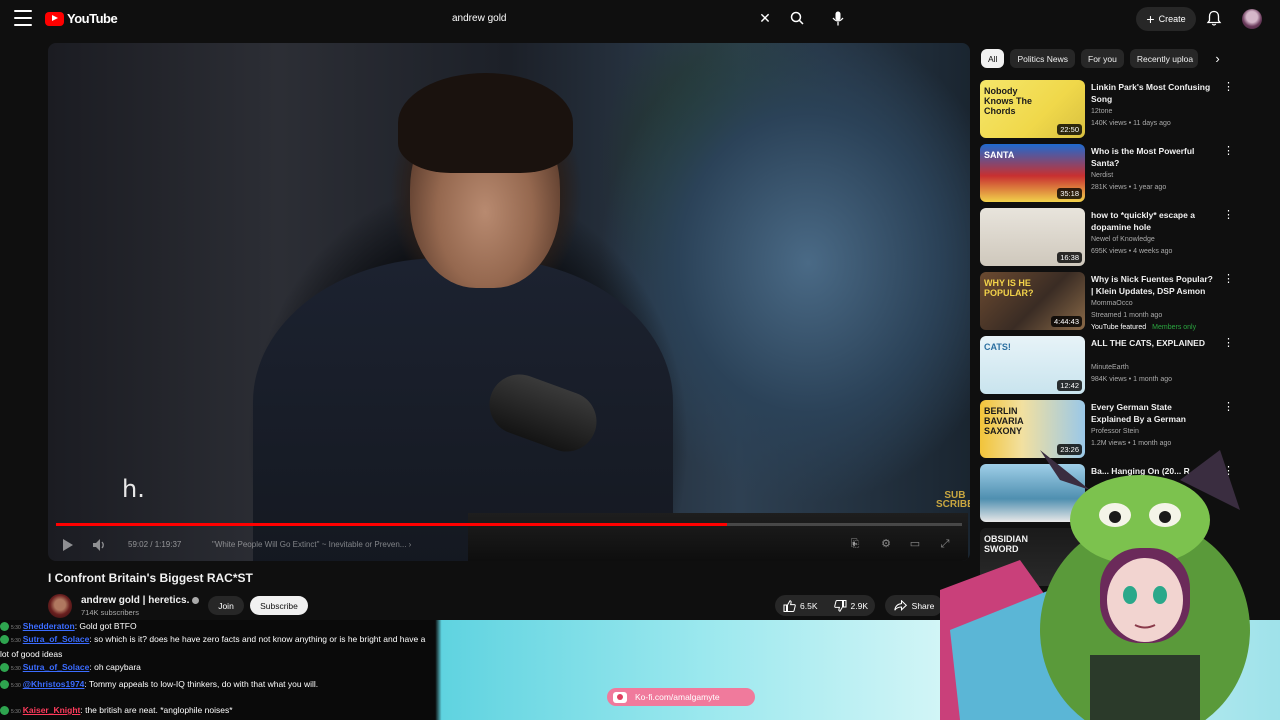  Describe the element at coordinates (1152, 221) in the screenshot. I see `recommendation-title: how to *quickly* escape a dopamine hole` at that location.